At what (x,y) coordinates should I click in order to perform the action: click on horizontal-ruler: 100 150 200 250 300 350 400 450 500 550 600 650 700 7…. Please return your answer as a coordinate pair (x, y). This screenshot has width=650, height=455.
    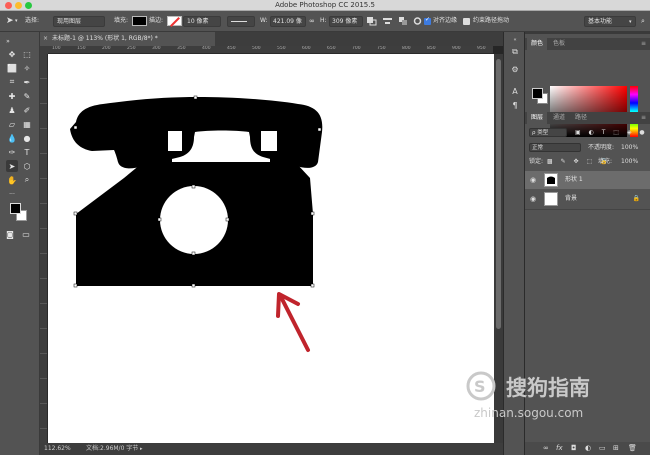
    Looking at the image, I should click on (270, 50).